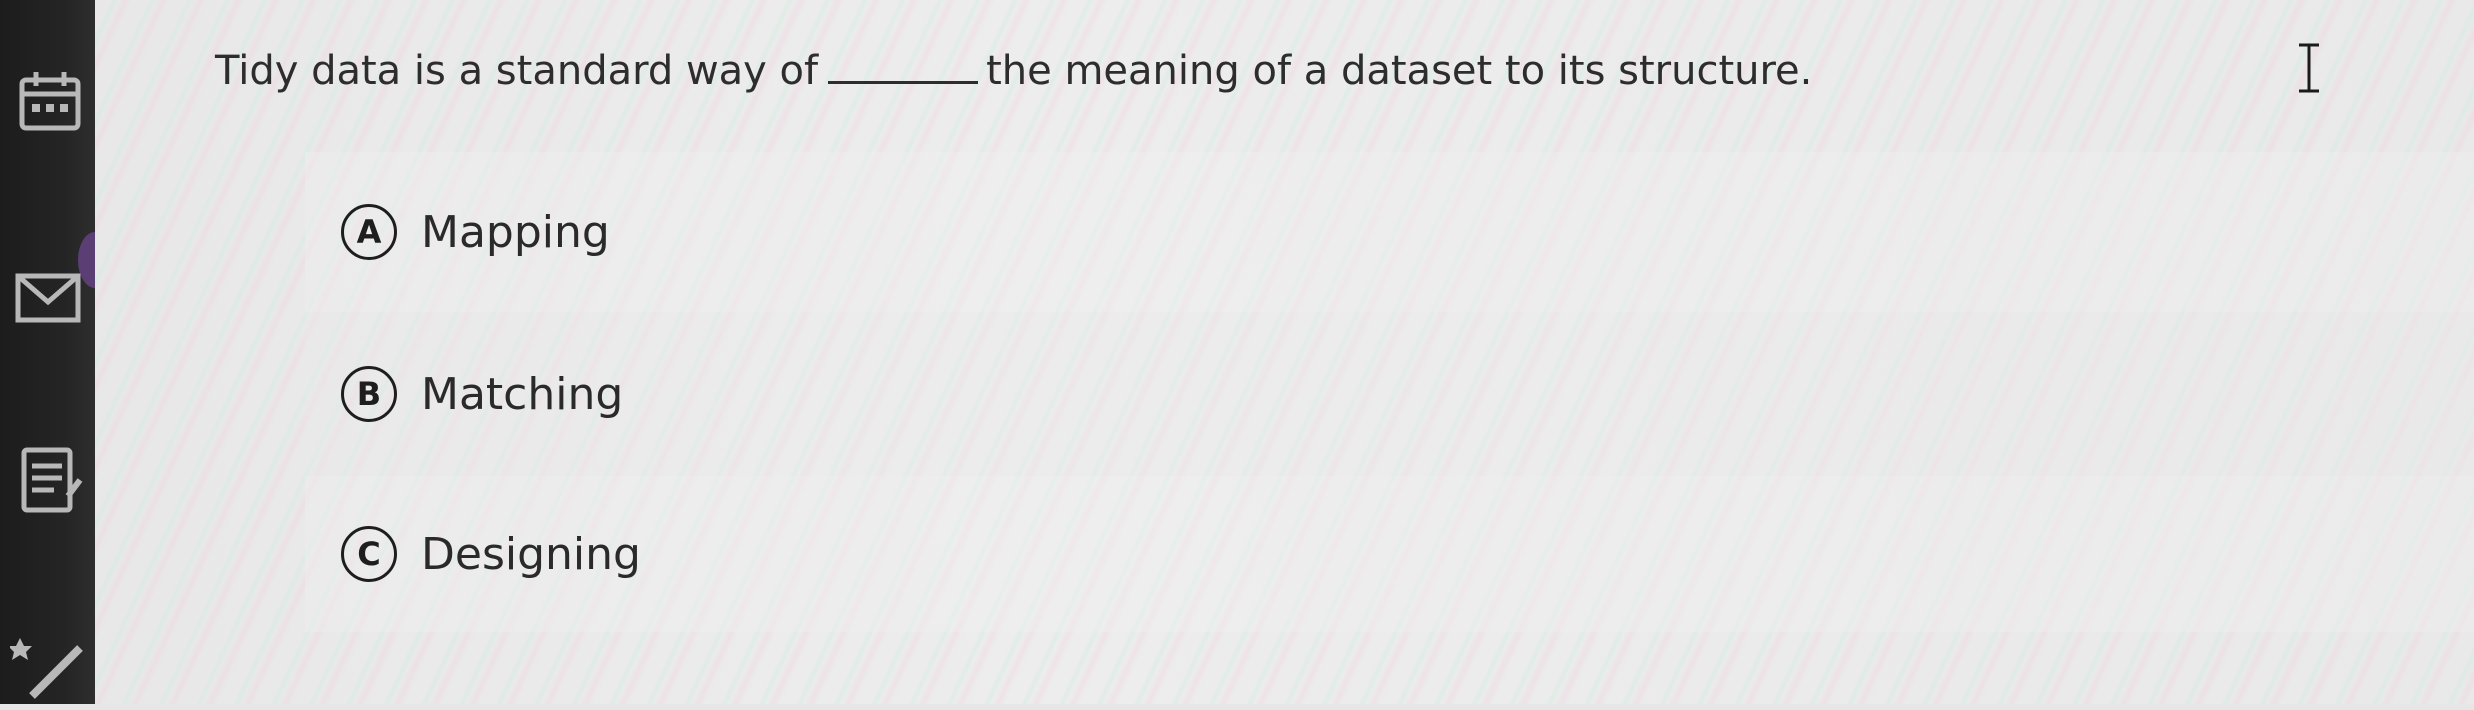 The width and height of the screenshot is (2474, 710). Describe the element at coordinates (515, 232) in the screenshot. I see `option-label: Mapping` at that location.